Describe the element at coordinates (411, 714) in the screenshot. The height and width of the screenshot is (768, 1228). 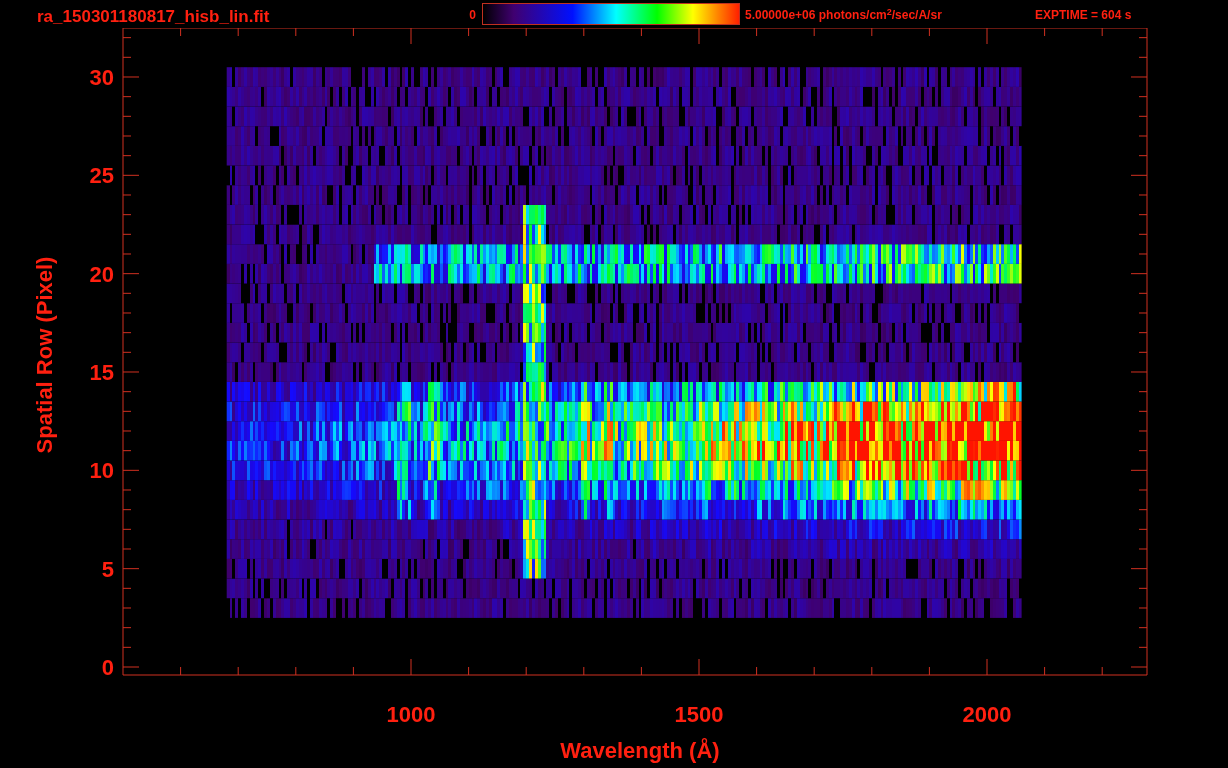
I see `x-tick-label: 1000` at that location.